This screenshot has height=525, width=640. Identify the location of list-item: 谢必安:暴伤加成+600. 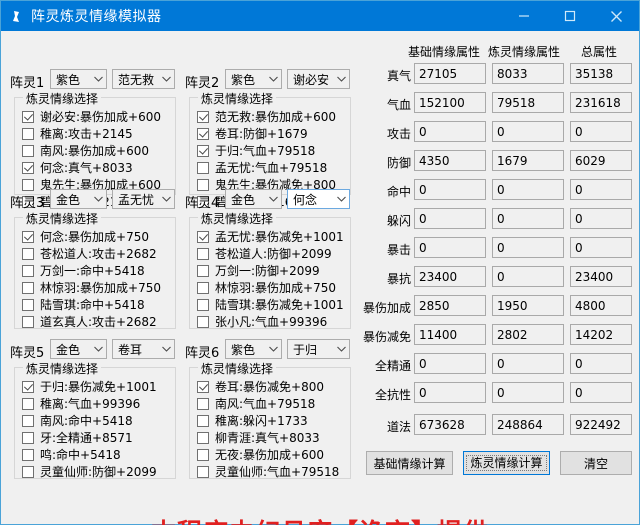
(91, 116).